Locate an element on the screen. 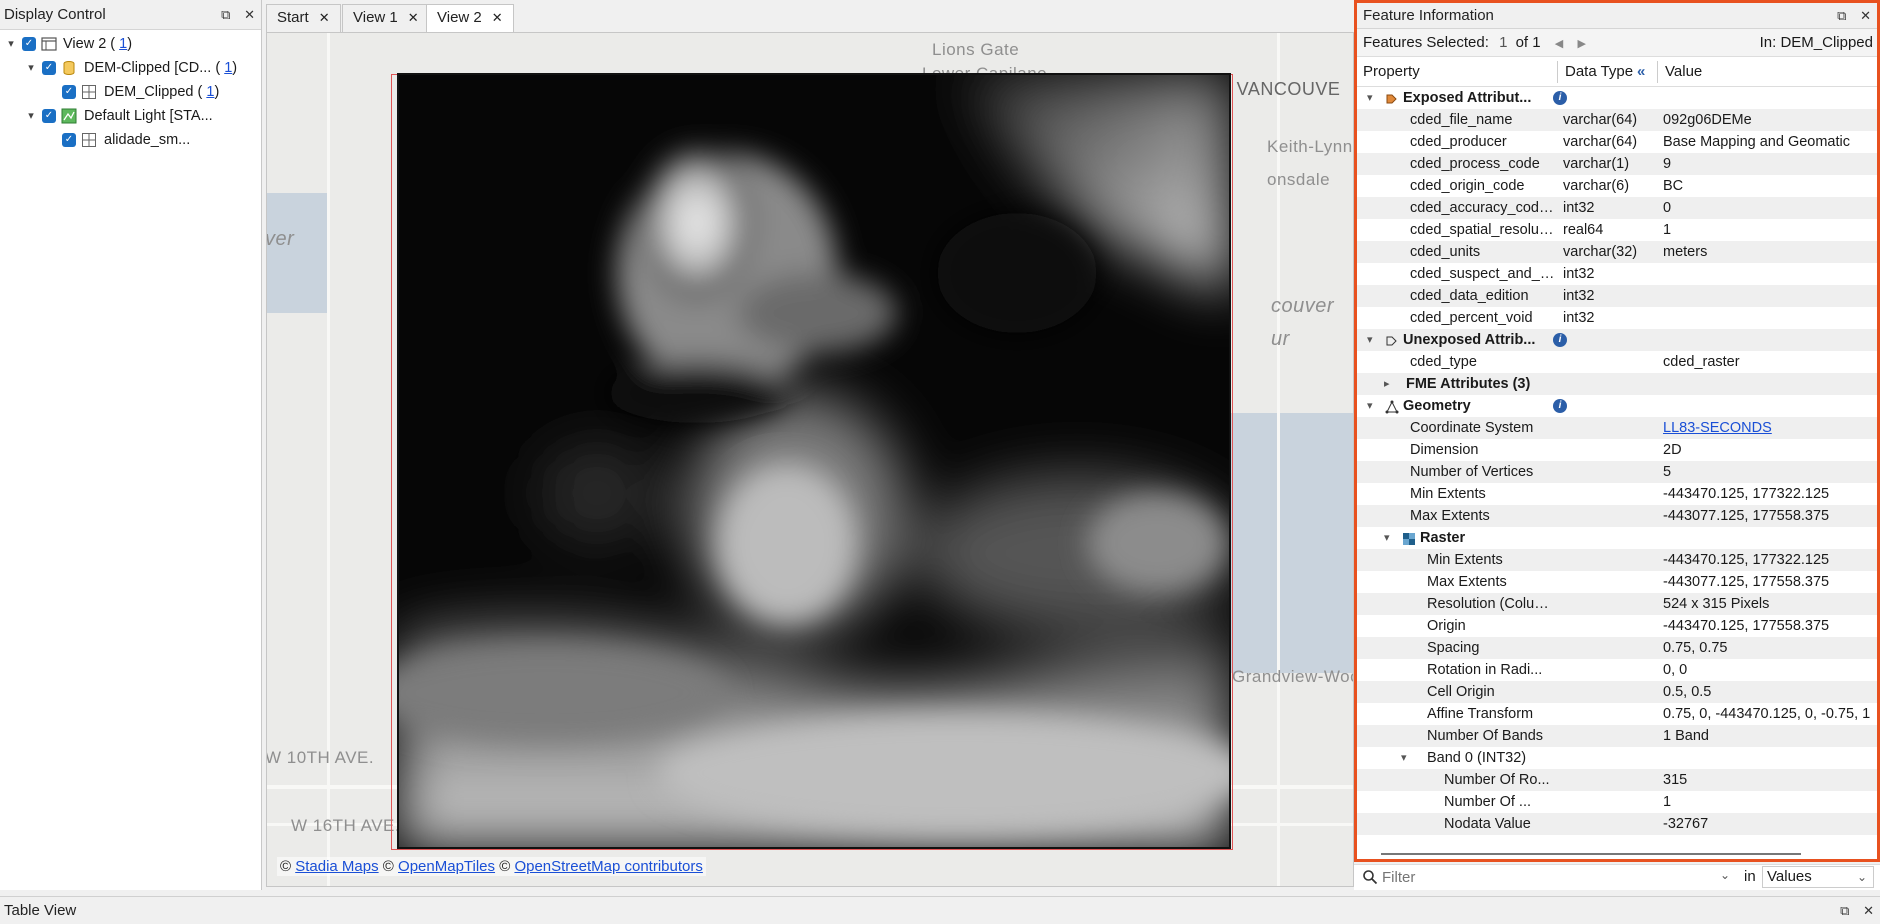 The width and height of the screenshot is (1880, 924). tree-item-dem-clipped-raster: ✓ DEM_Clipped ( 1) is located at coordinates (130, 92).